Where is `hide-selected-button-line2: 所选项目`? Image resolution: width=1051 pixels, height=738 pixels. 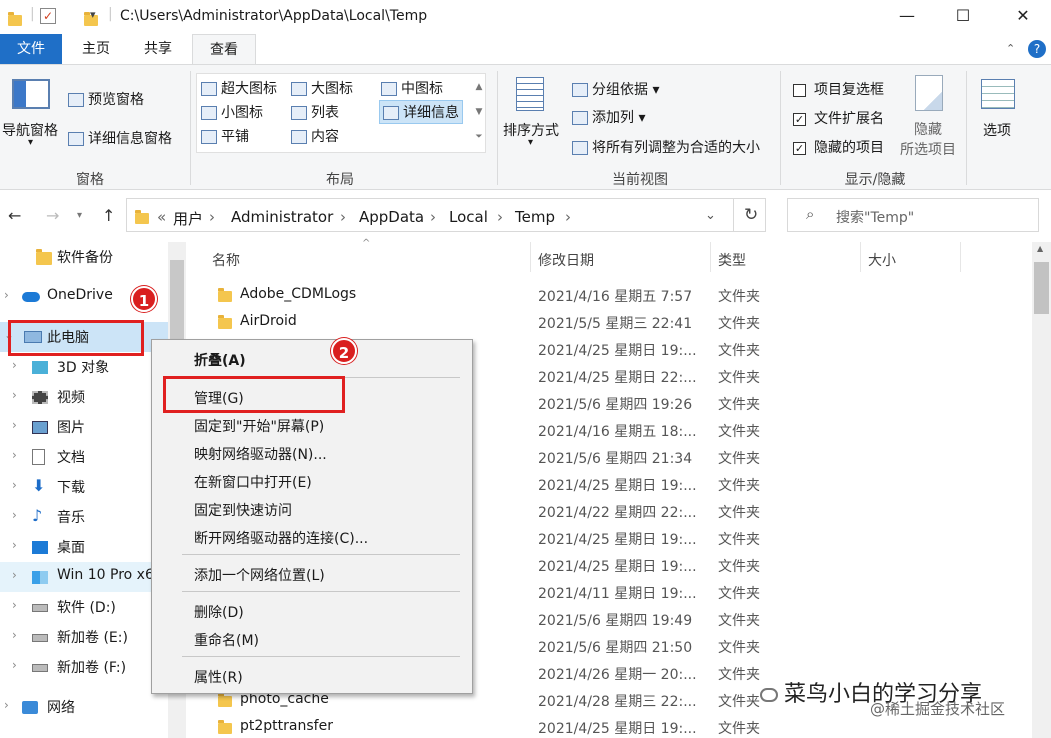
hide-selected-button-line2: 所选项目 is located at coordinates (928, 149).